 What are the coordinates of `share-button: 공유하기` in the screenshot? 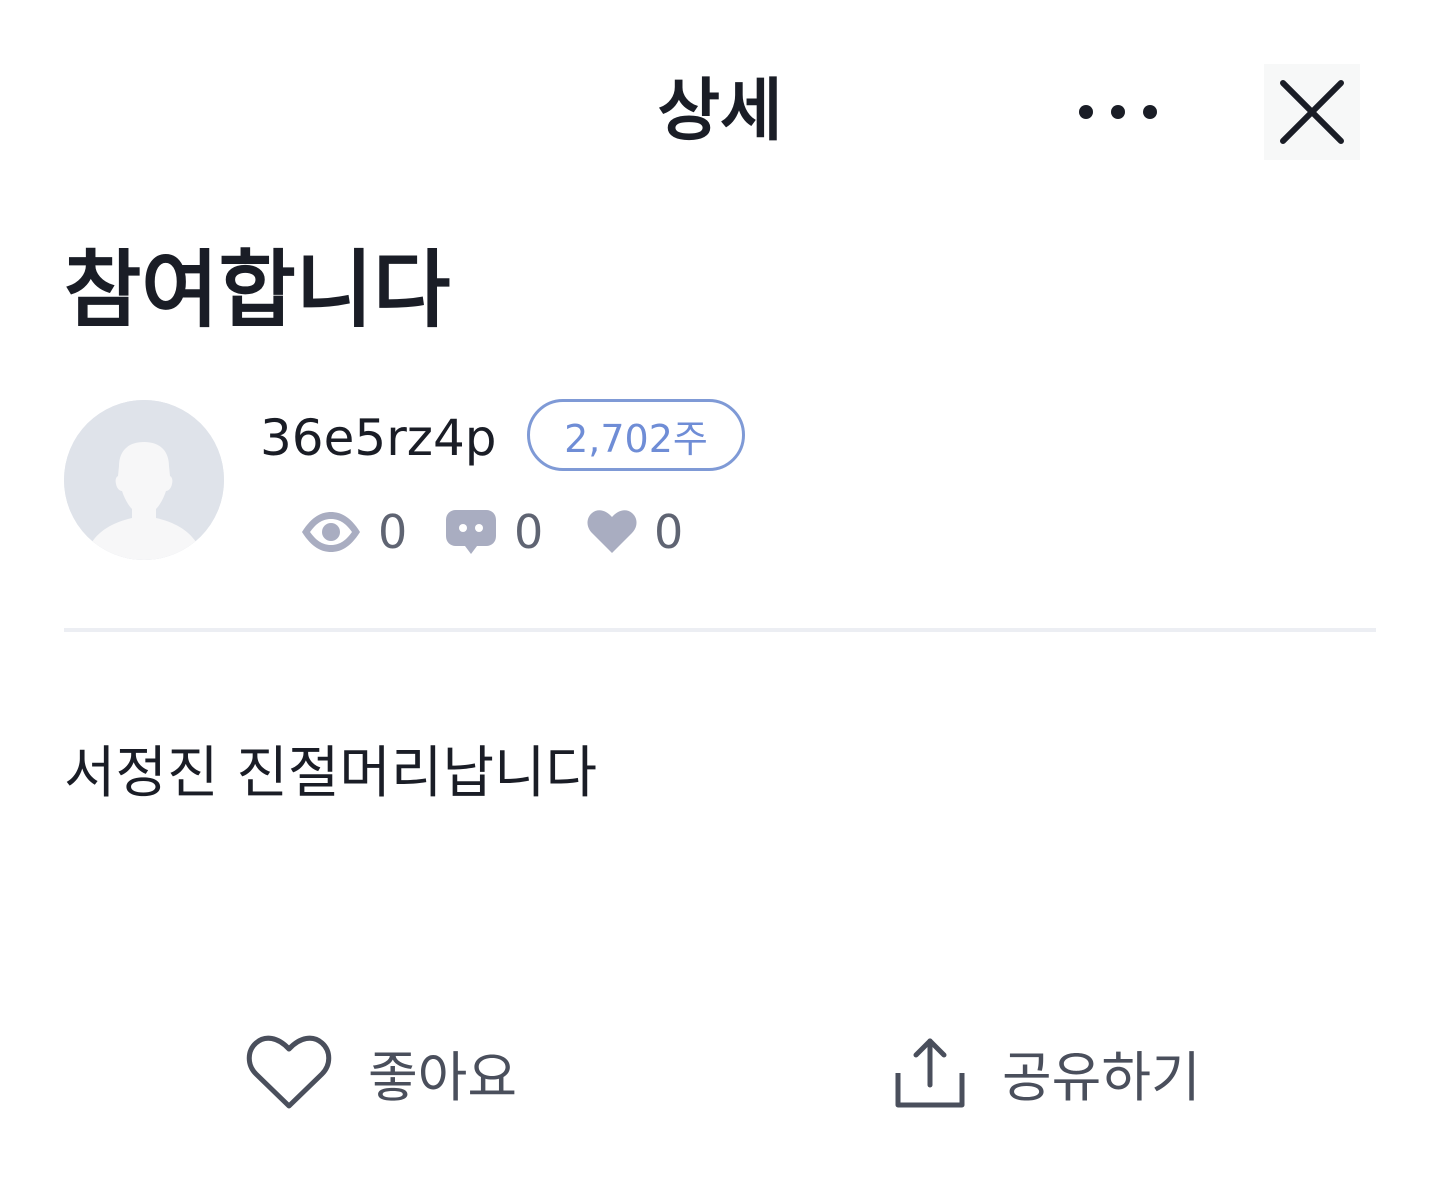 It's located at (1047, 1072).